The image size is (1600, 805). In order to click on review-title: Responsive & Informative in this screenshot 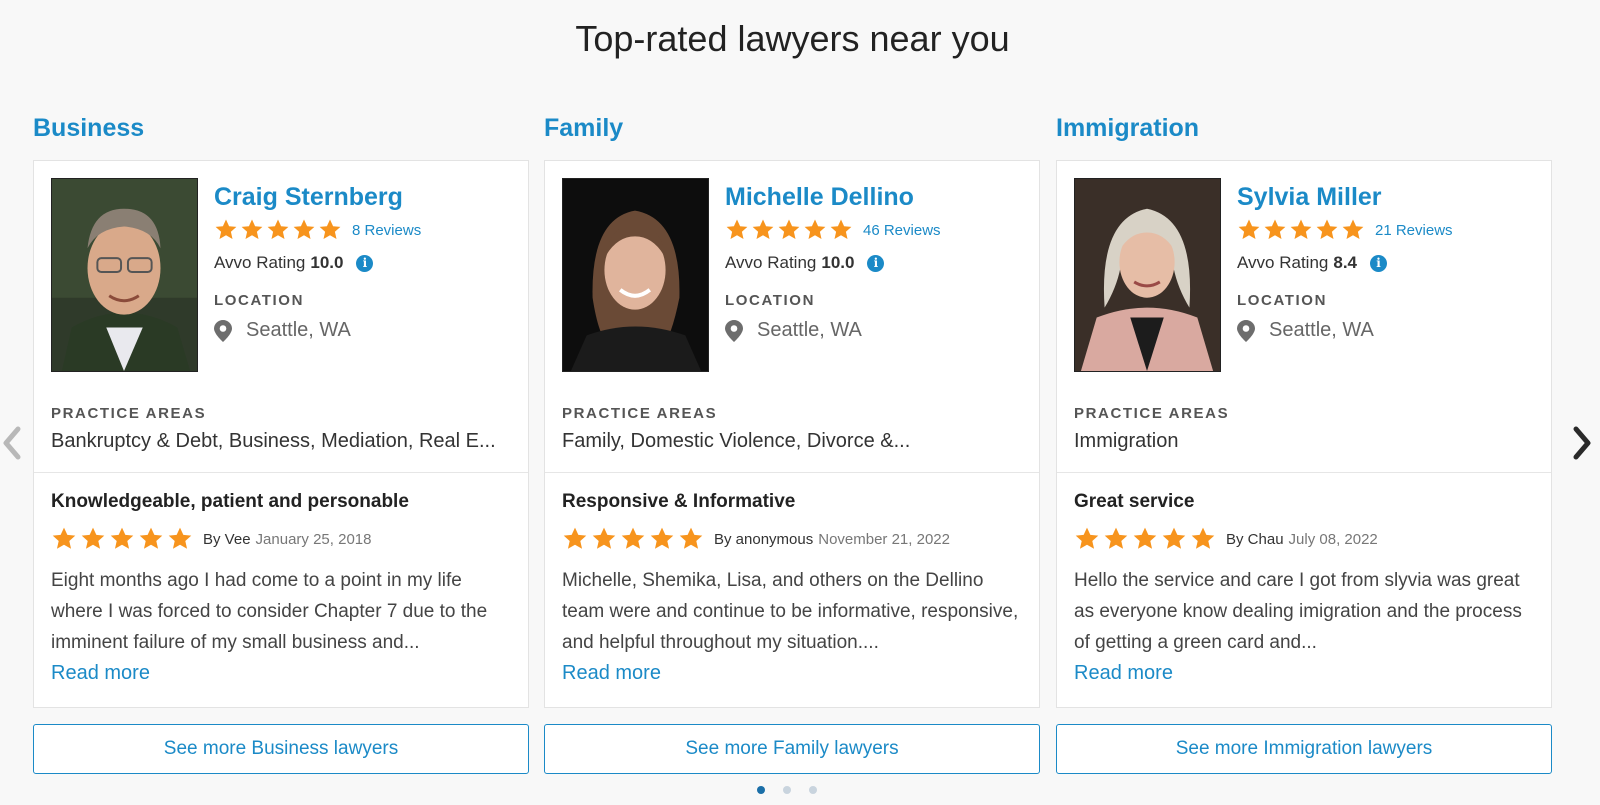, I will do `click(679, 501)`.